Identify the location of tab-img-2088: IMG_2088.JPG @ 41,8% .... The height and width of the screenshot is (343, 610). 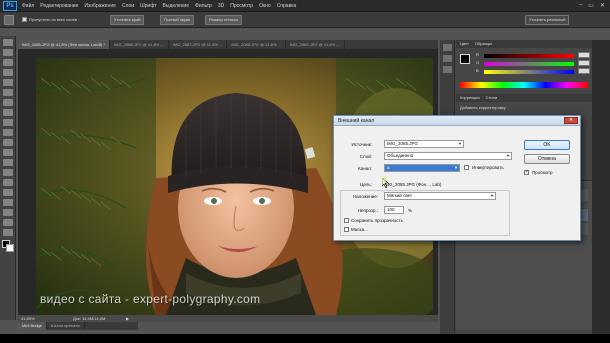
(256, 44).